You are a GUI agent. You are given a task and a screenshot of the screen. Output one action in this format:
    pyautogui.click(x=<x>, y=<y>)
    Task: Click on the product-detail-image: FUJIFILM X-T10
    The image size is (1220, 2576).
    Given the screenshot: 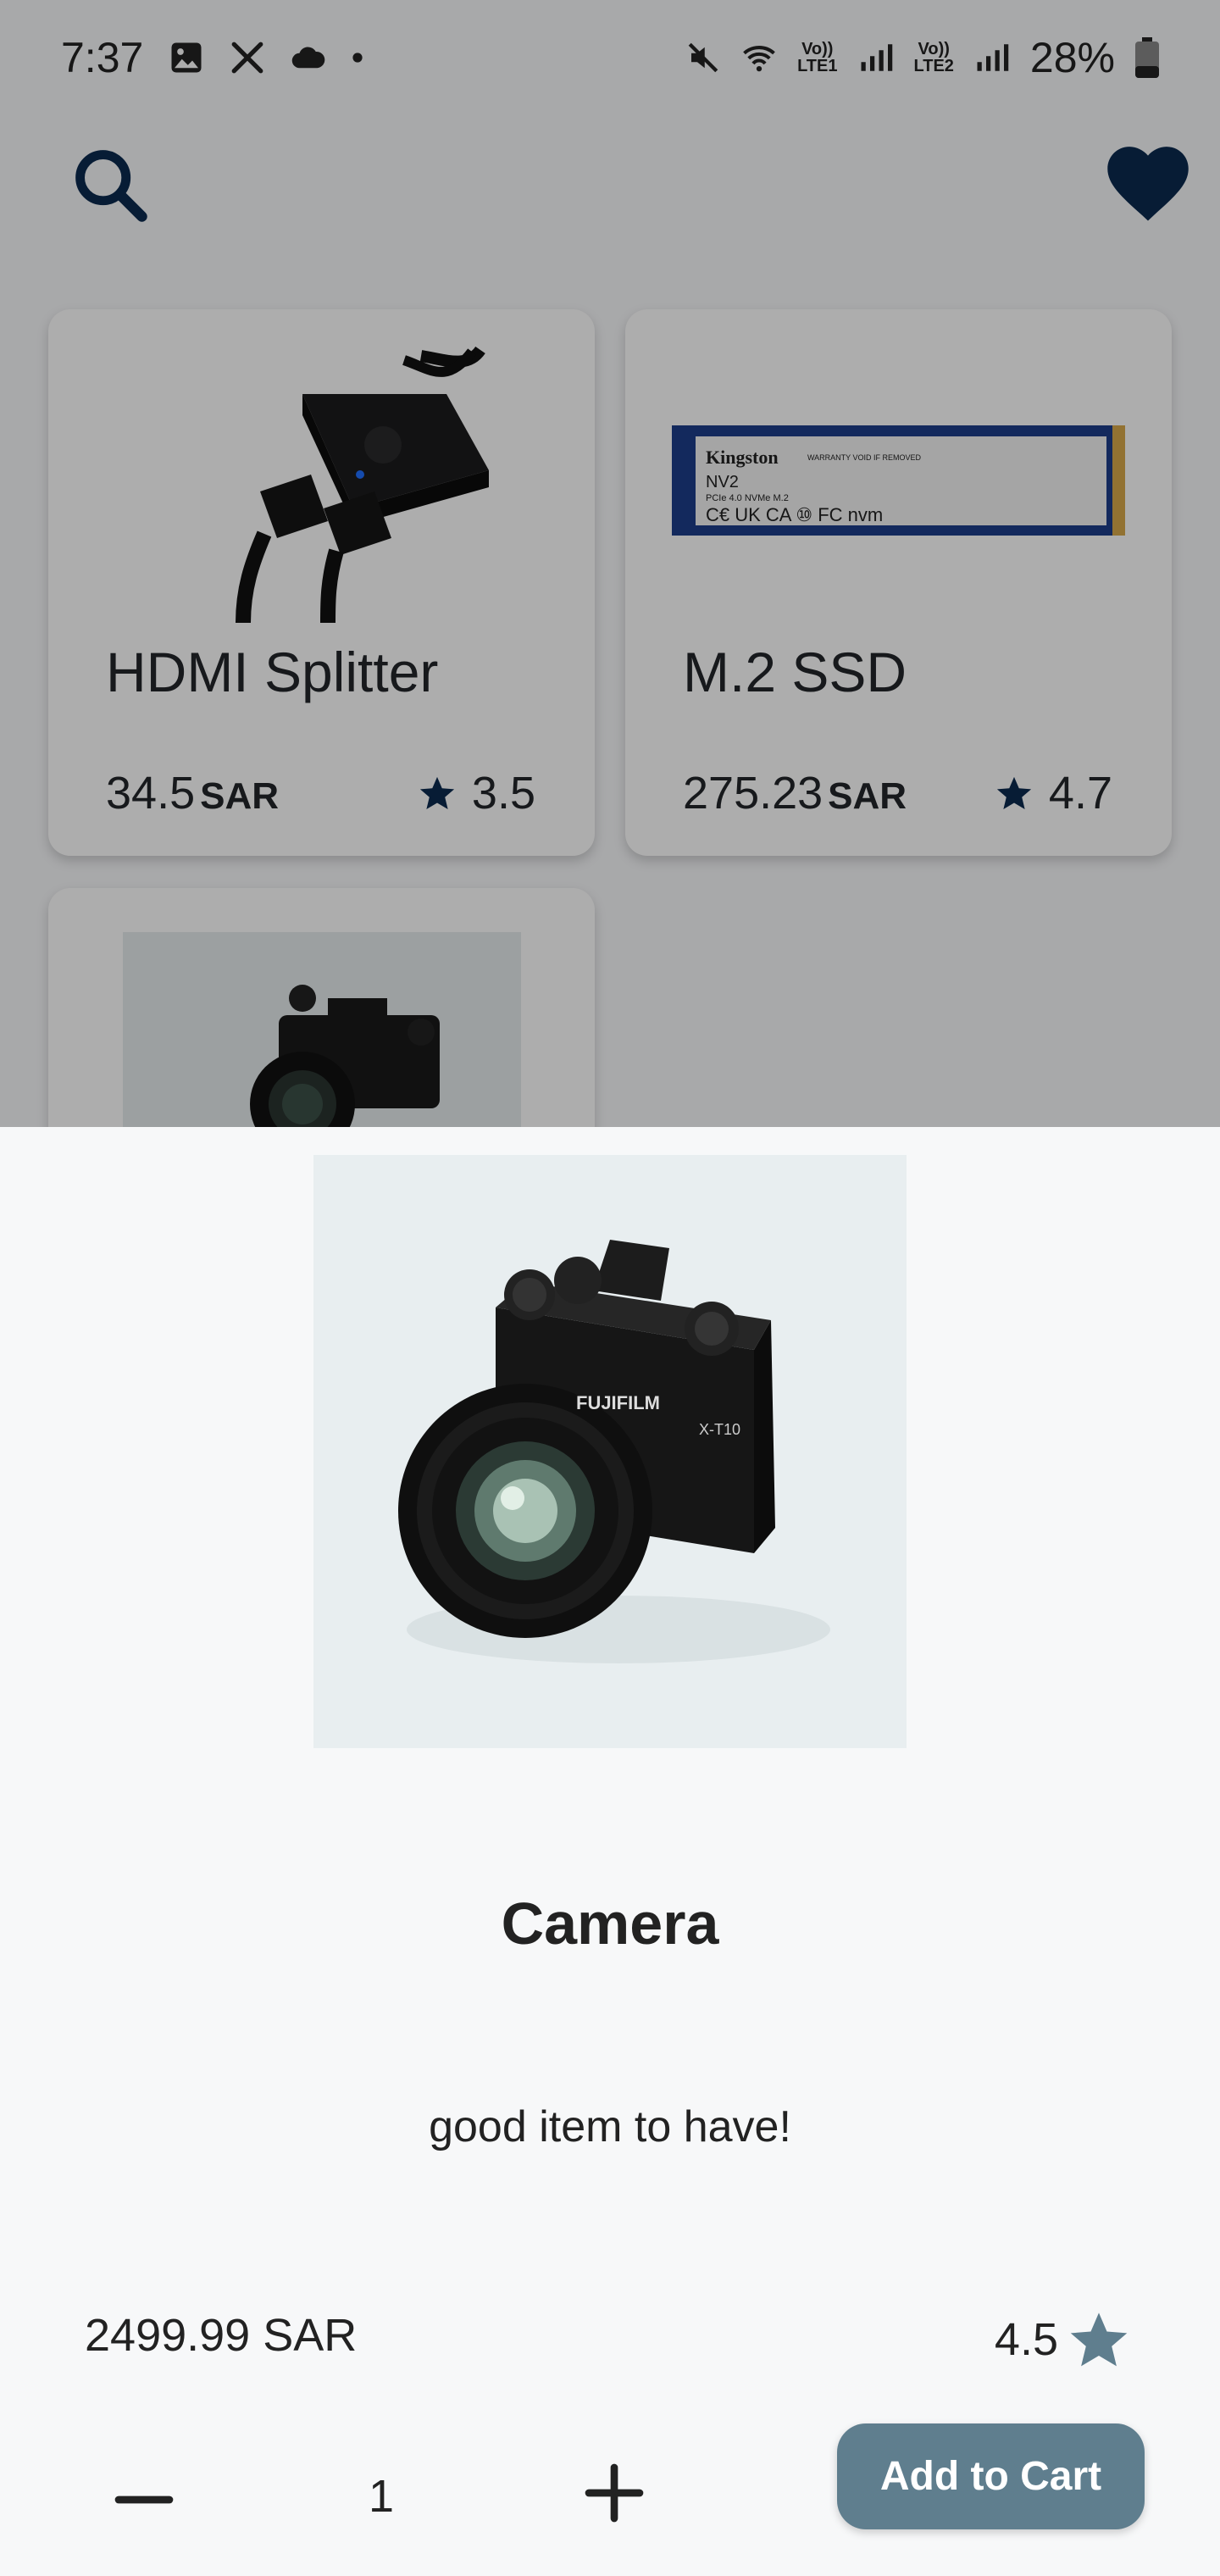 What is the action you would take?
    pyautogui.click(x=610, y=1451)
    